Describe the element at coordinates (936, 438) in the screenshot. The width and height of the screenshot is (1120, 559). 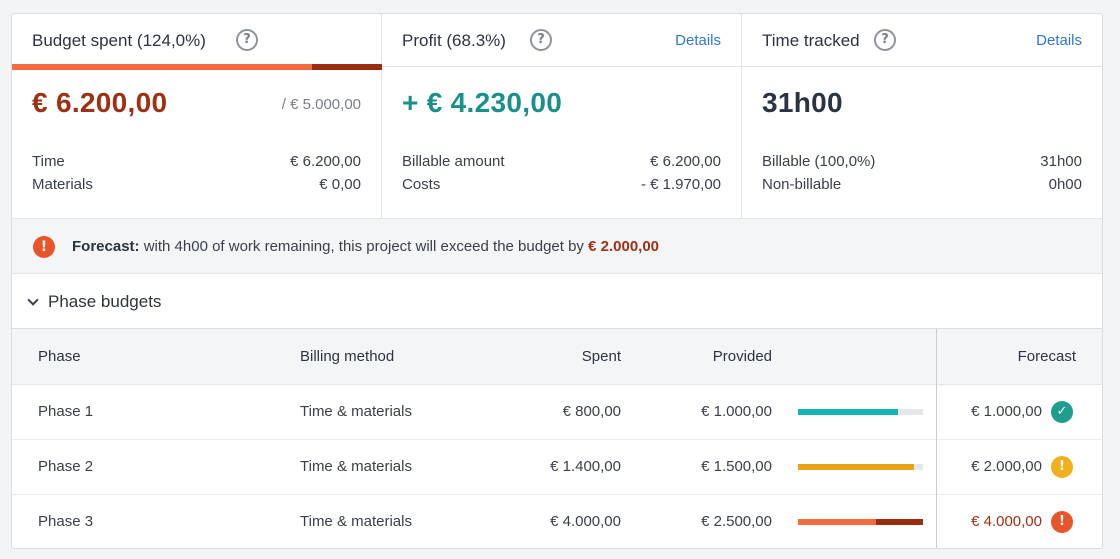
I see `forecast-column-divider` at that location.